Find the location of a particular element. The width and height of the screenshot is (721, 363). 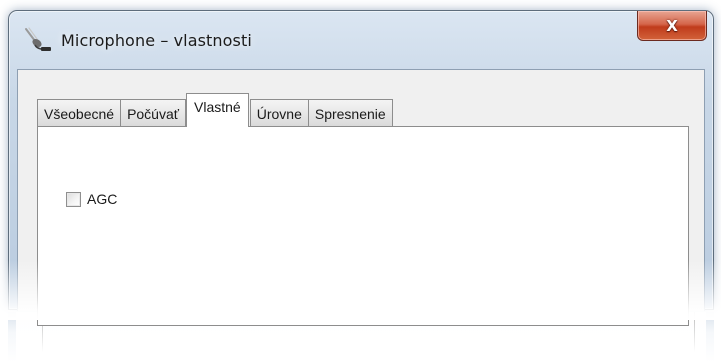

close-button: X is located at coordinates (672, 26).